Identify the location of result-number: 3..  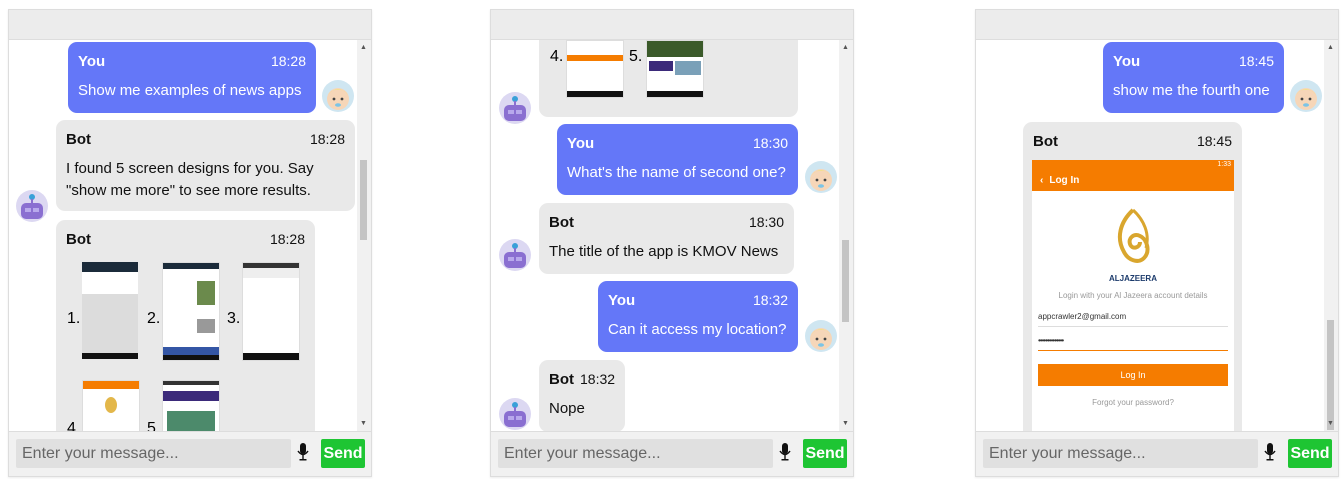
(234, 318).